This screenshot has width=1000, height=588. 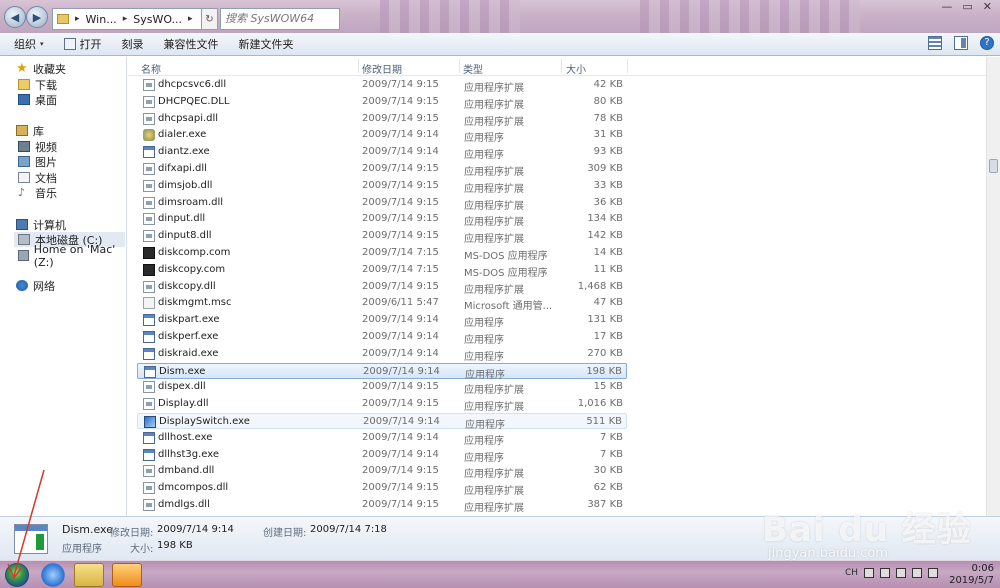 What do you see at coordinates (15, 17) in the screenshot?
I see `back-button: ◀` at bounding box center [15, 17].